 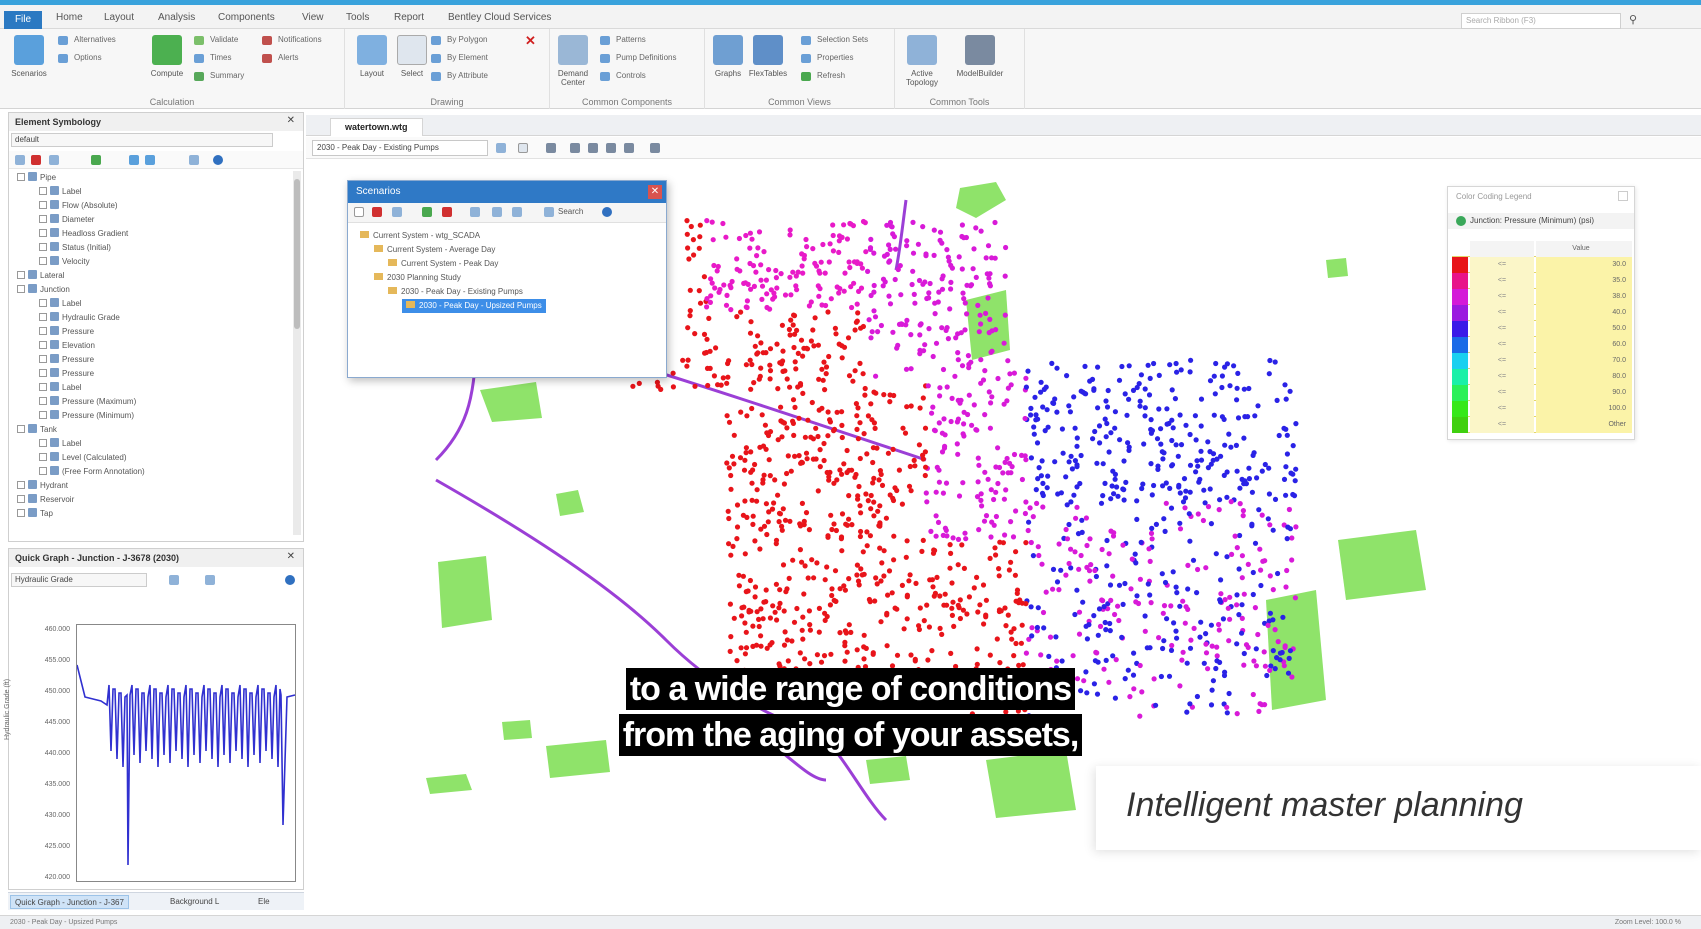 I want to click on tree-item: Pressure (Maximum), so click(x=87, y=401).